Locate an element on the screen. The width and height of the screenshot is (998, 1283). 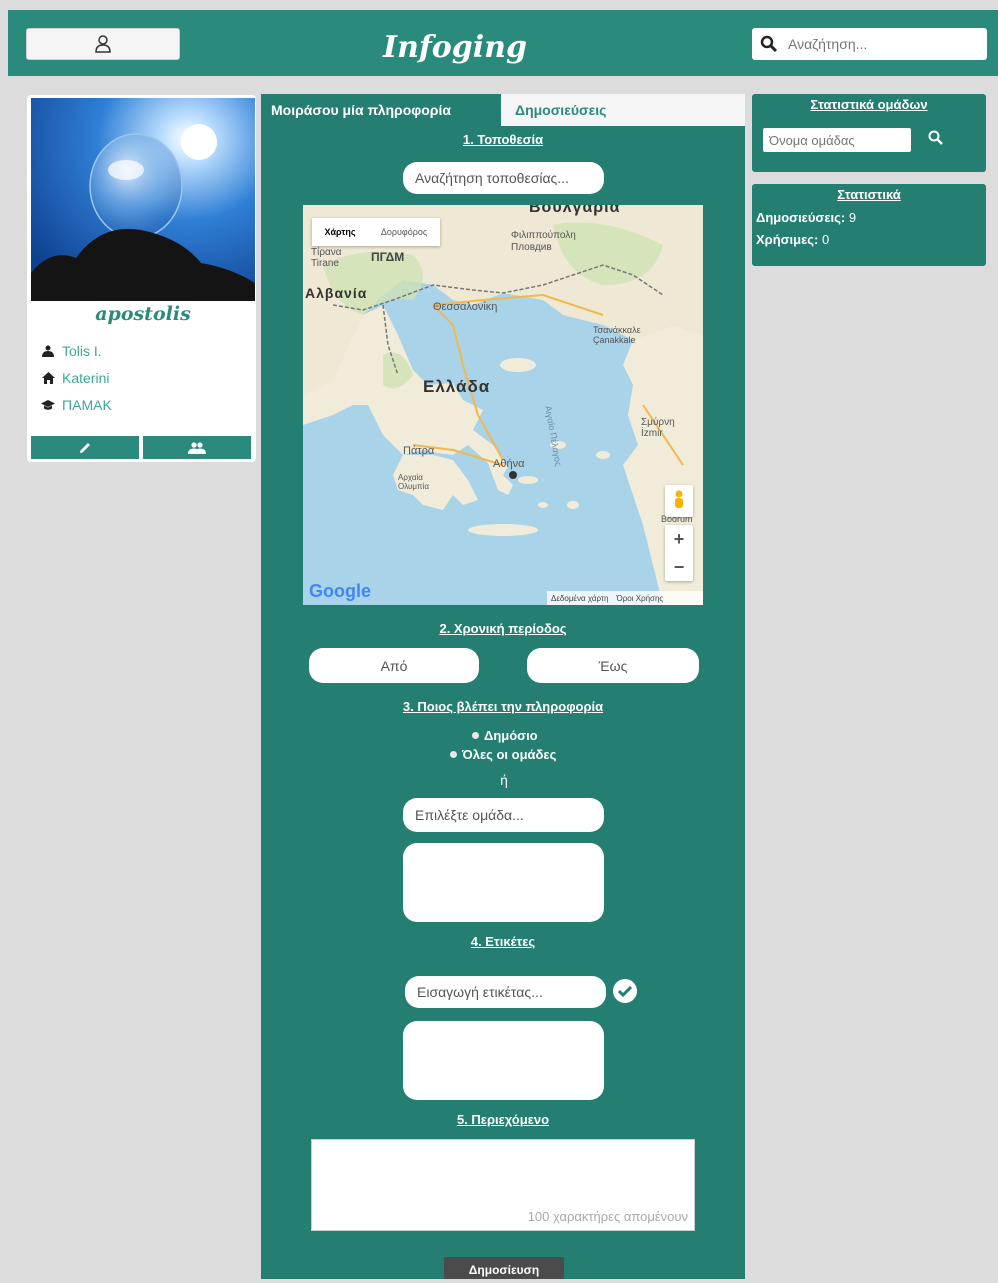
map-attribution: Δεδομένα χάρτη Όροι Χρήσης is located at coordinates (625, 598).